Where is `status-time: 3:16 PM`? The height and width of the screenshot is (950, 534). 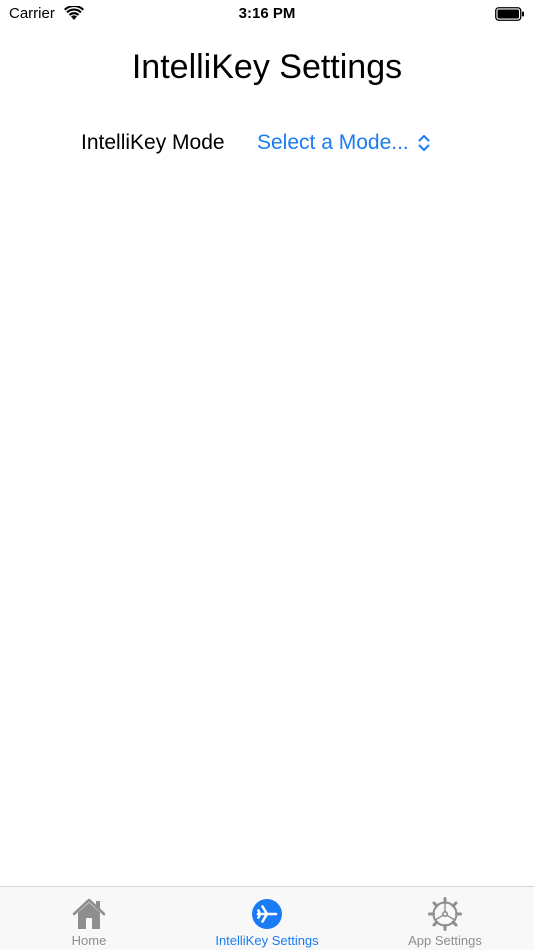
status-time: 3:16 PM is located at coordinates (267, 13).